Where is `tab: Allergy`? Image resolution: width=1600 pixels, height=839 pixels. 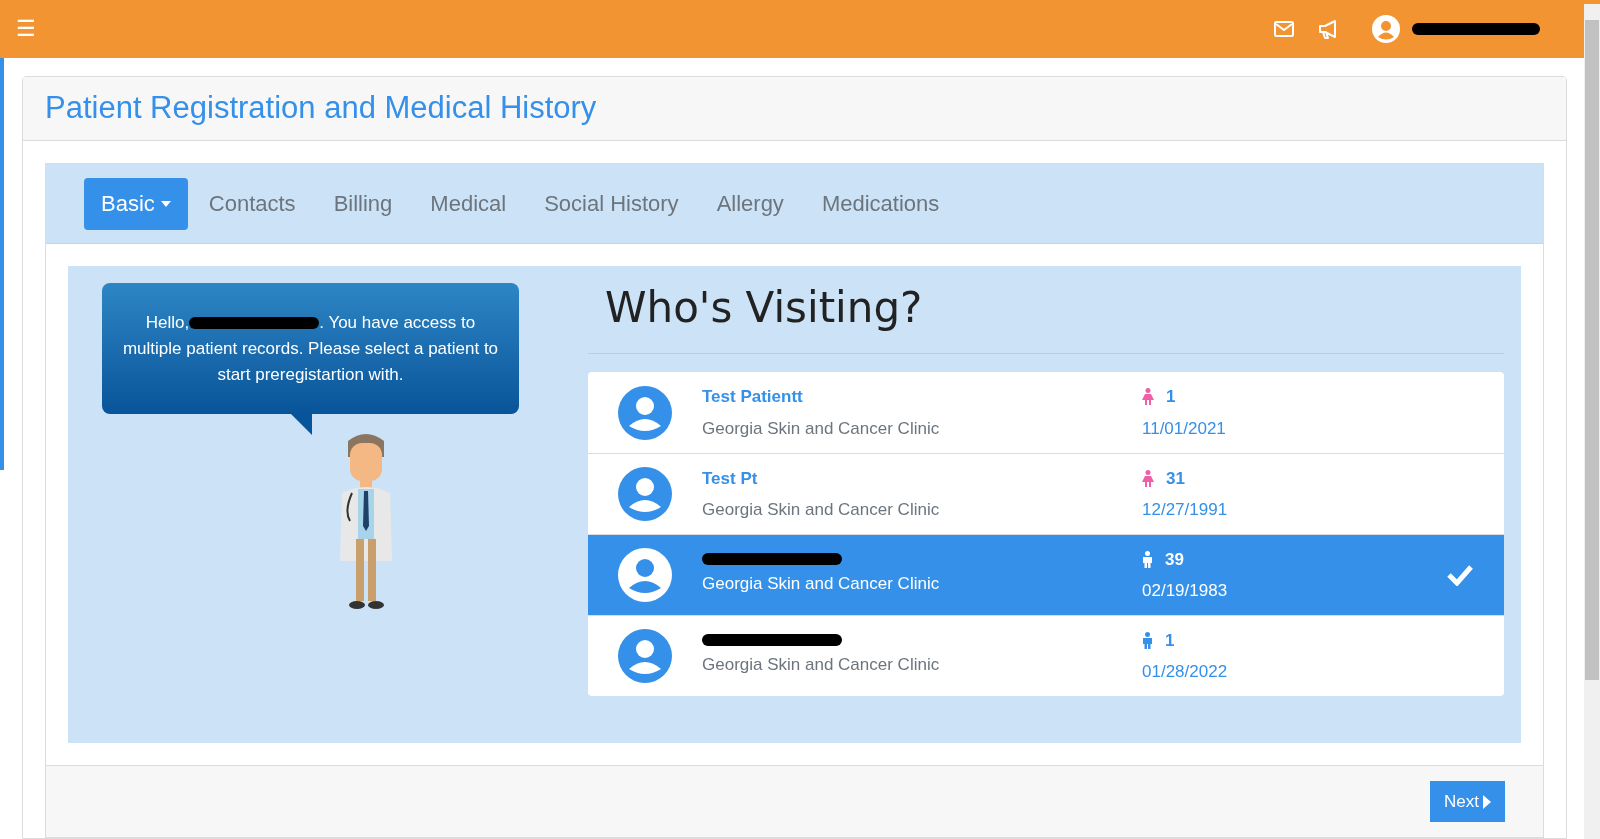
tab: Allergy is located at coordinates (750, 203).